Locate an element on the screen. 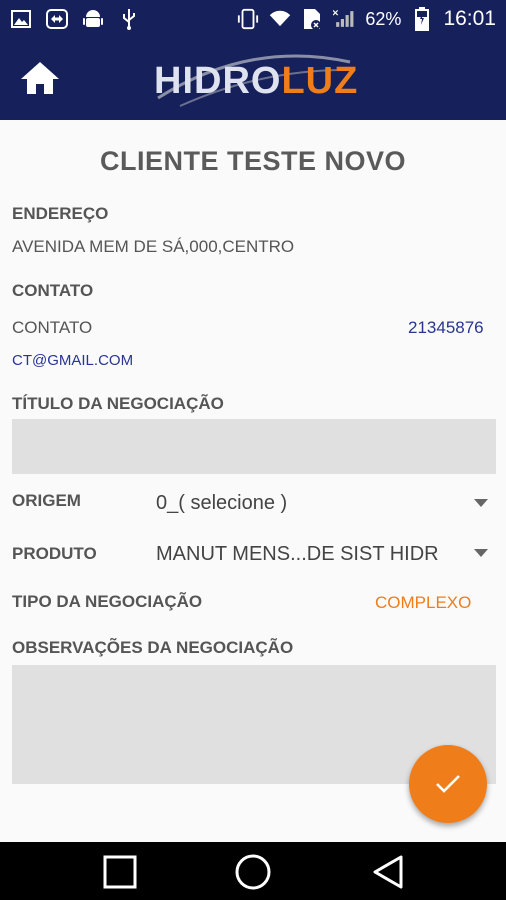 Image resolution: width=506 pixels, height=900 pixels. origin-selected-value: 0_( selecione ) is located at coordinates (222, 503).